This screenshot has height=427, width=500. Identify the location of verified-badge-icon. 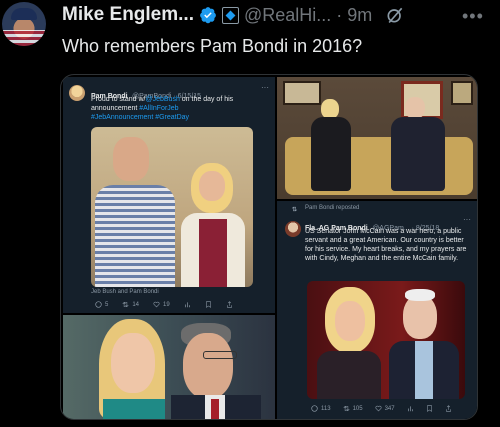
(208, 15).